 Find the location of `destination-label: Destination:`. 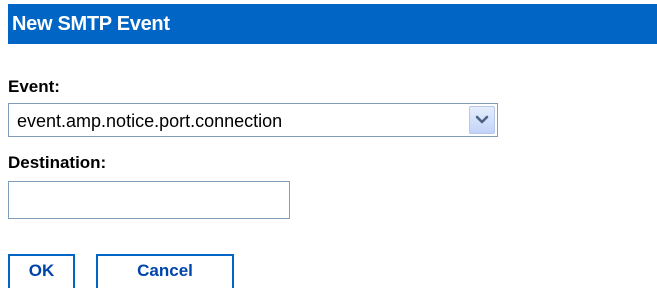

destination-label: Destination: is located at coordinates (57, 162).